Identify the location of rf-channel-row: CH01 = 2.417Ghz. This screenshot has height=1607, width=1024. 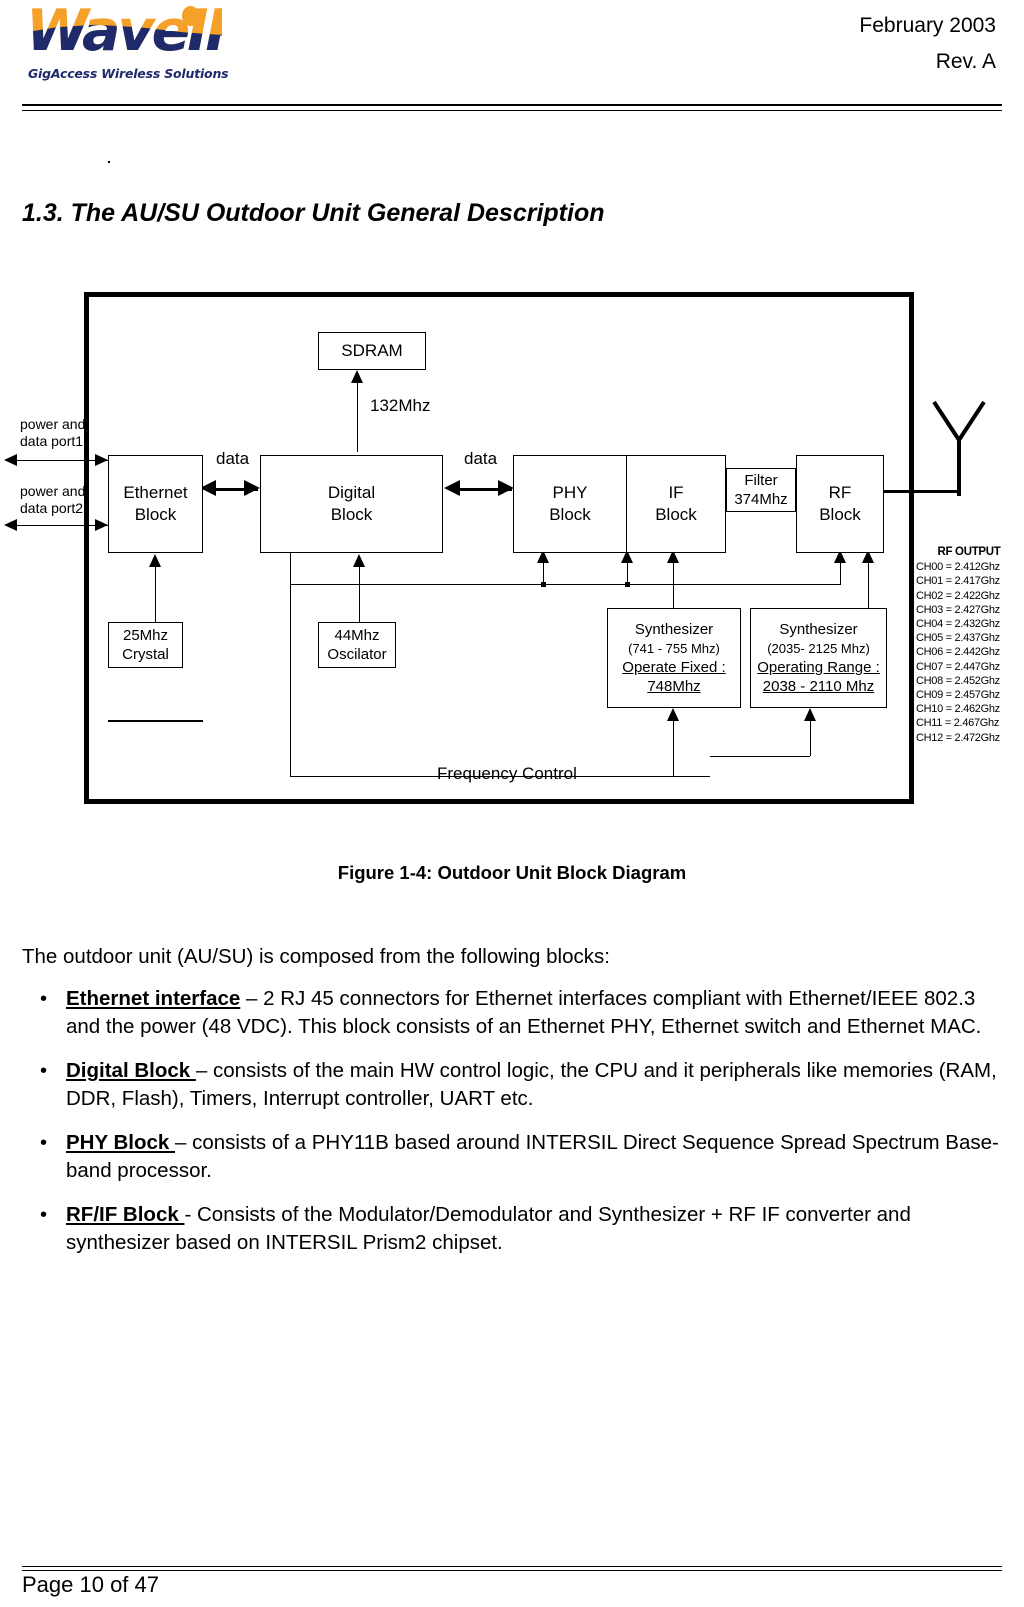
(958, 581).